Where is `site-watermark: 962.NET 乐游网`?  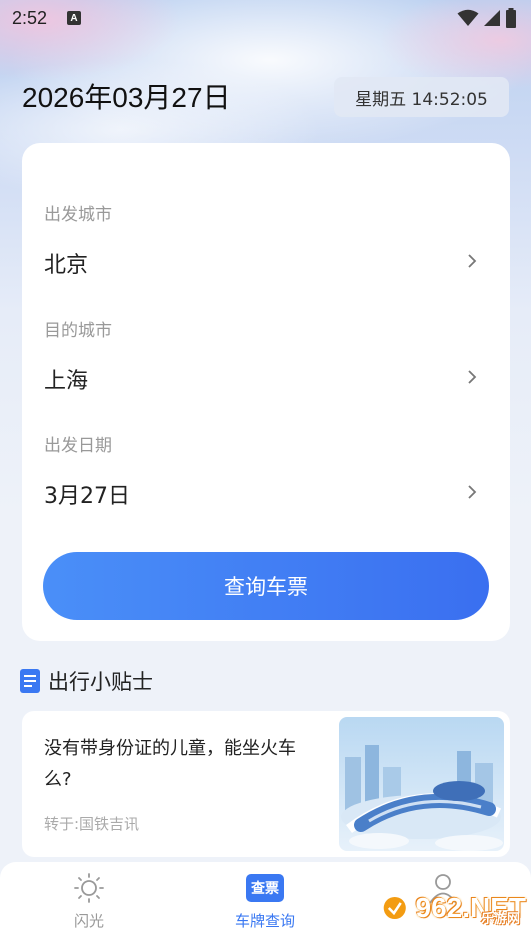
site-watermark: 962.NET 乐游网 is located at coordinates (454, 908).